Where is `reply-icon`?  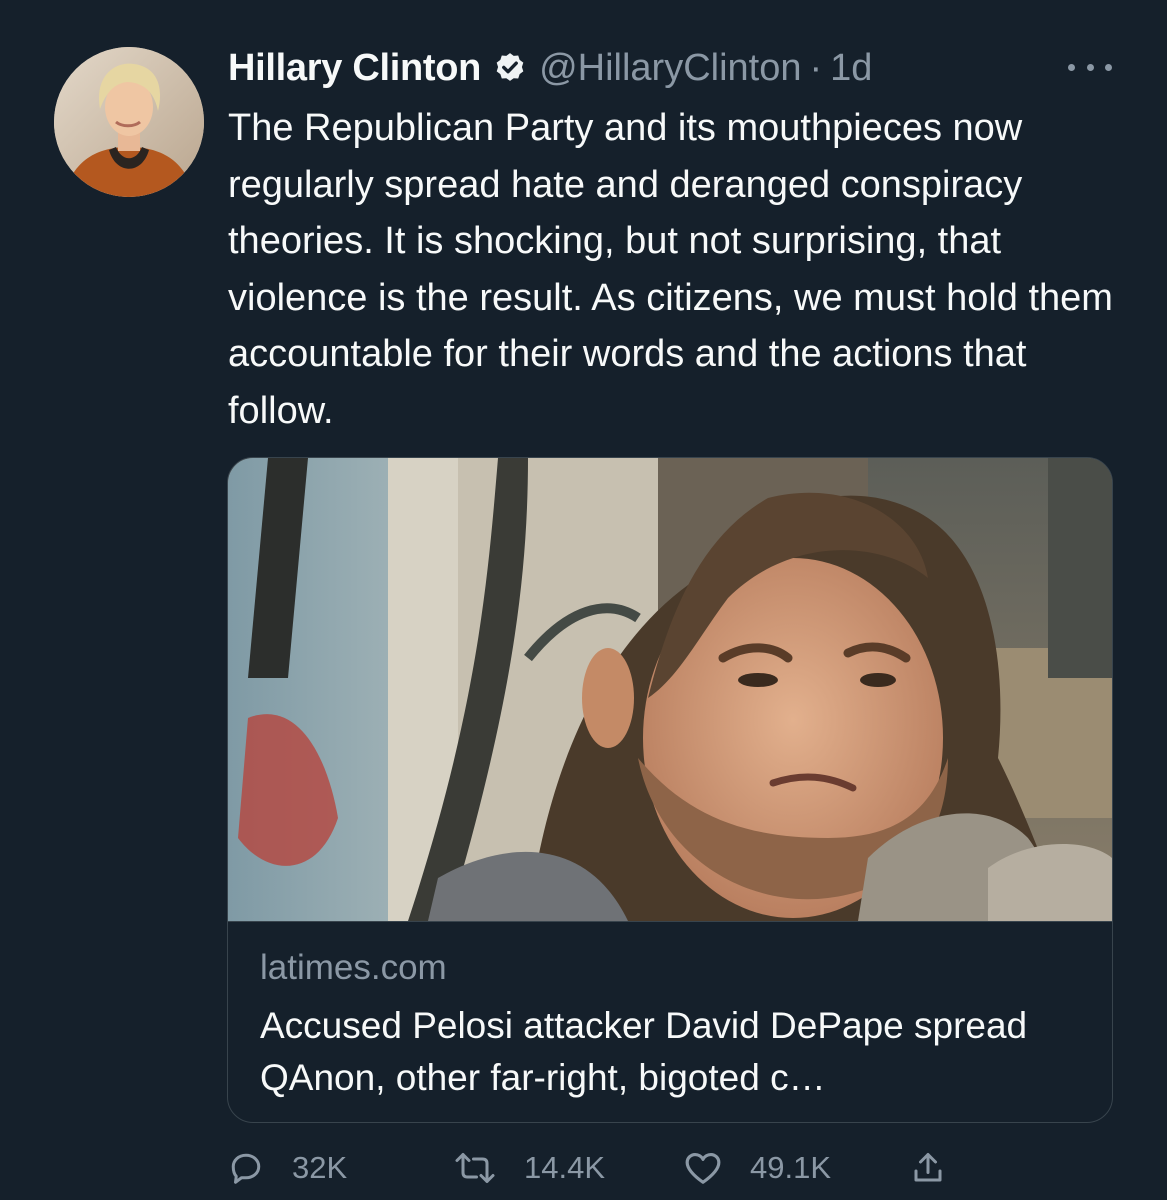
reply-icon is located at coordinates (246, 1168).